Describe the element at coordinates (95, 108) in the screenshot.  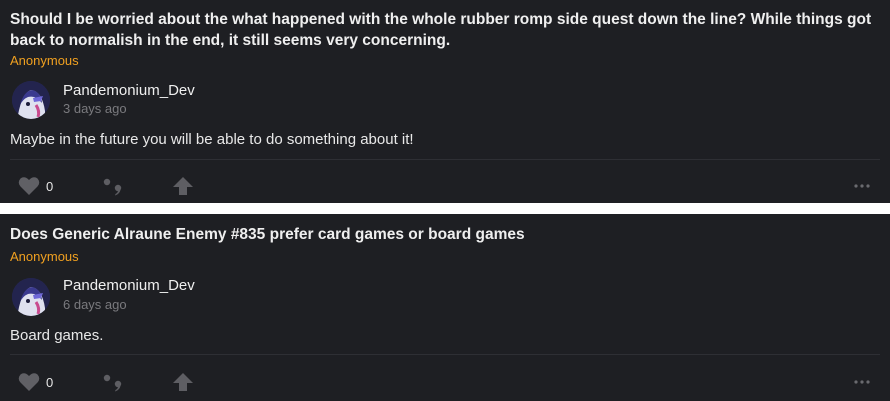
I see `post-date: 3 days ago` at that location.